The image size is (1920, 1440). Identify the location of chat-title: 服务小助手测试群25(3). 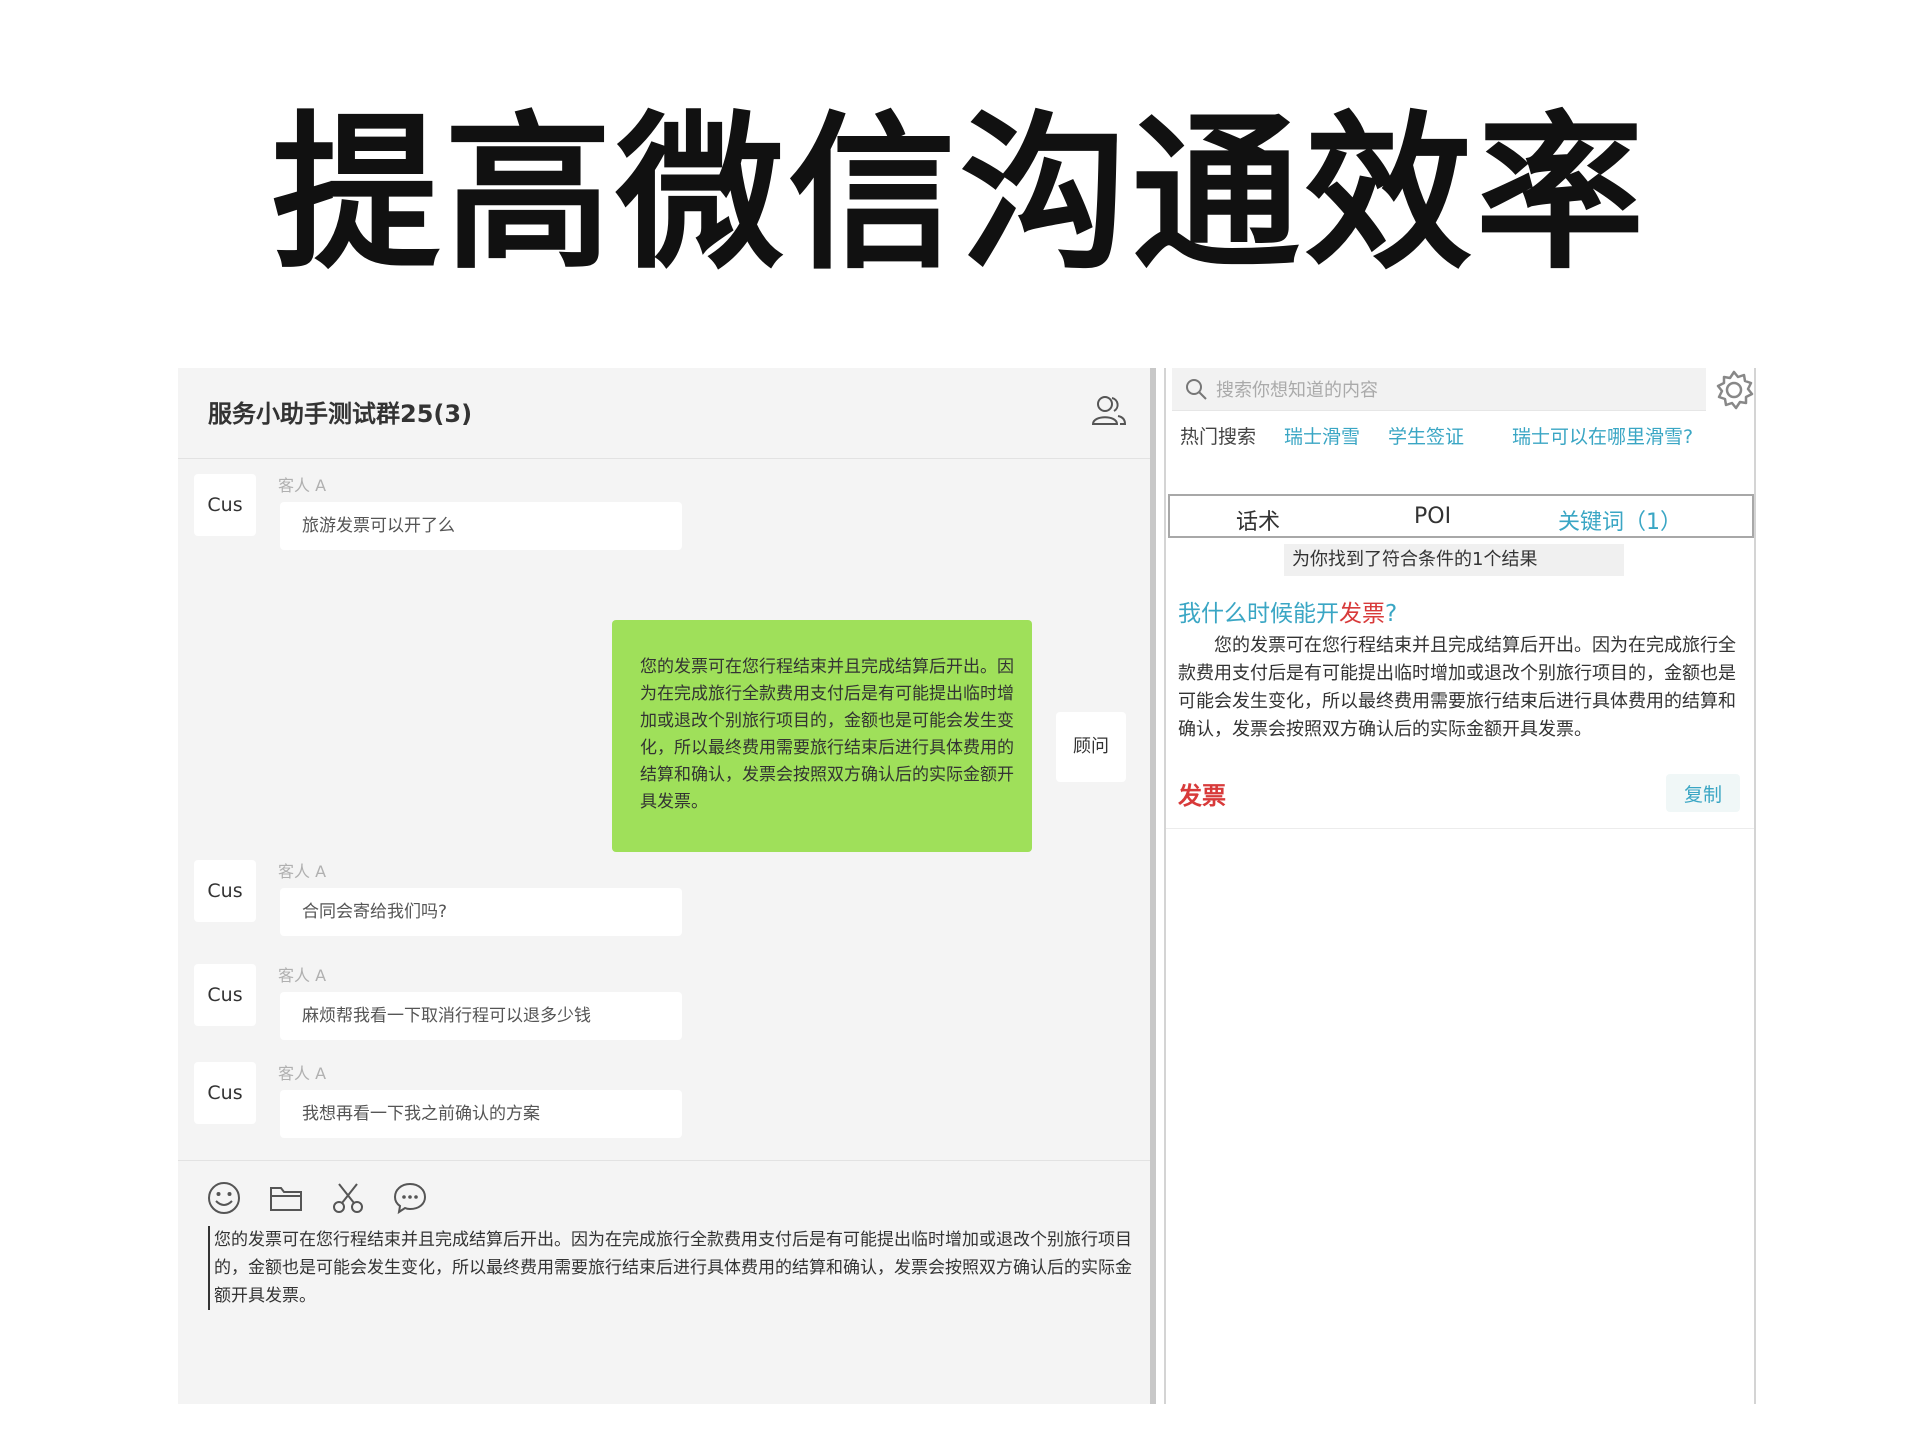
(340, 414).